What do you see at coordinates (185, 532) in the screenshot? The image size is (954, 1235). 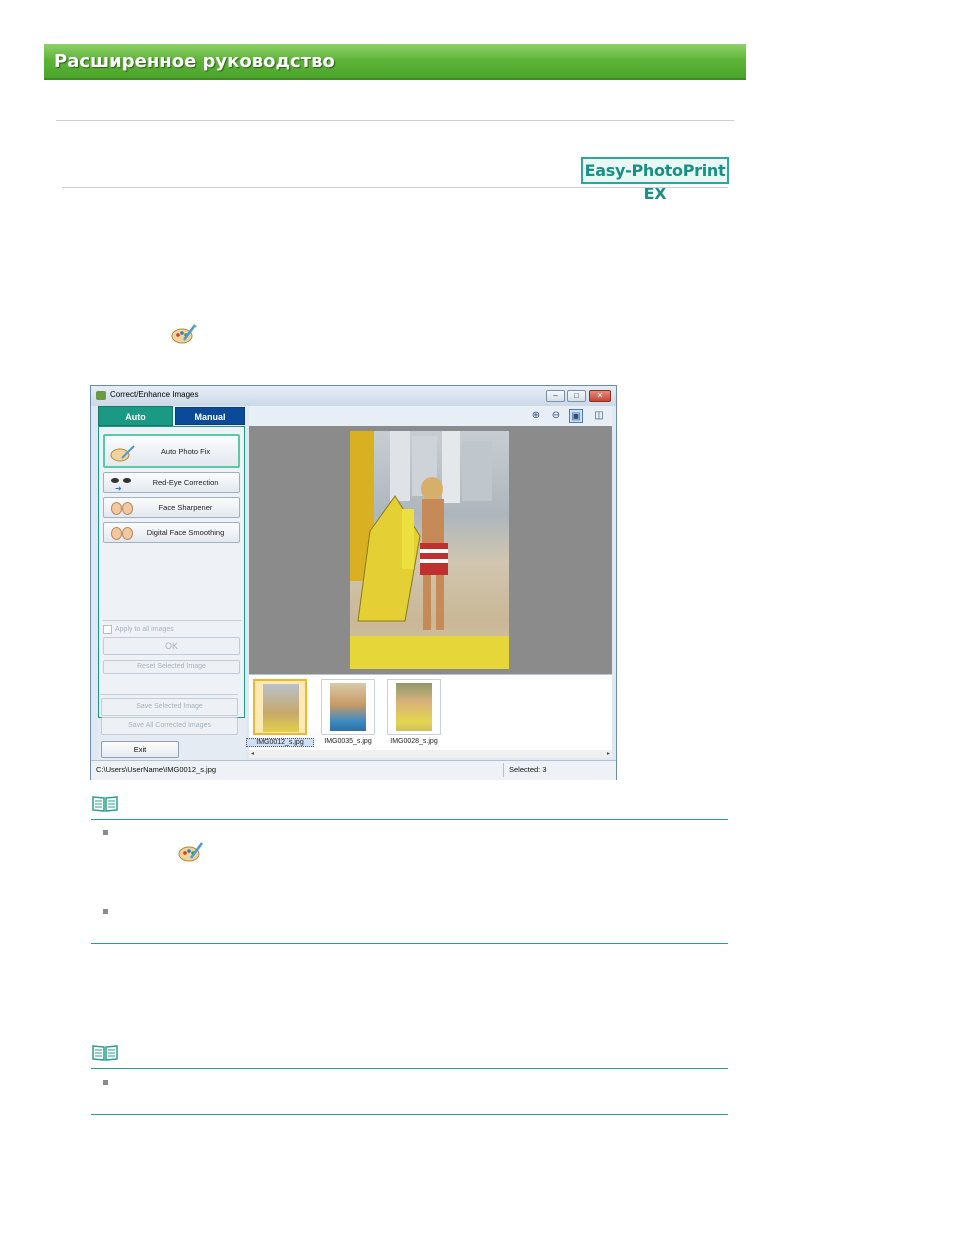 I see `tool-label: Digital Face Smoothing` at bounding box center [185, 532].